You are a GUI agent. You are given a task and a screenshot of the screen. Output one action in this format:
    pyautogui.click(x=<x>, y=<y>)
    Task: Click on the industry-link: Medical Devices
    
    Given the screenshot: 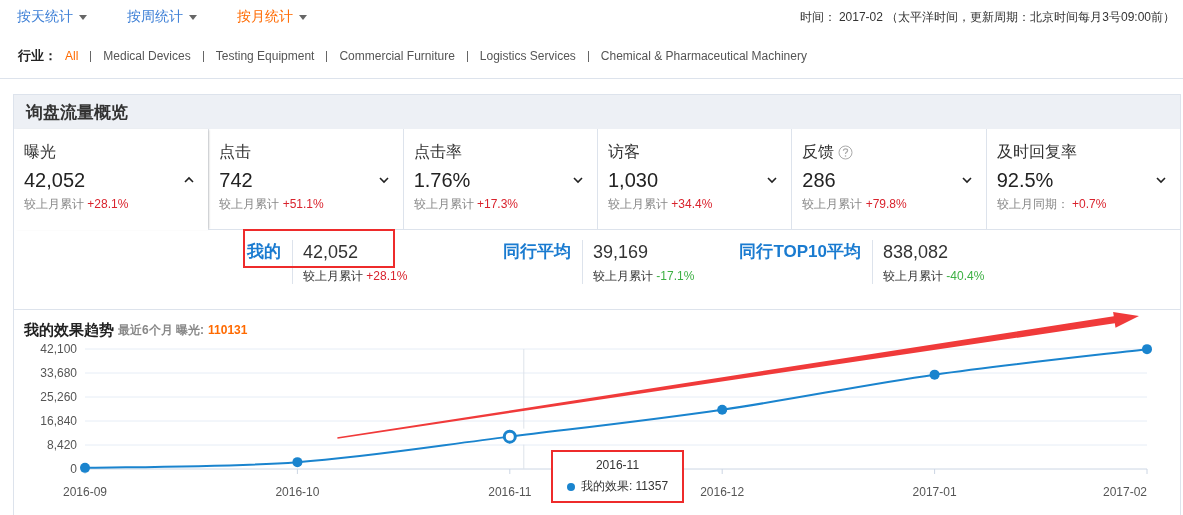 What is the action you would take?
    pyautogui.click(x=147, y=55)
    